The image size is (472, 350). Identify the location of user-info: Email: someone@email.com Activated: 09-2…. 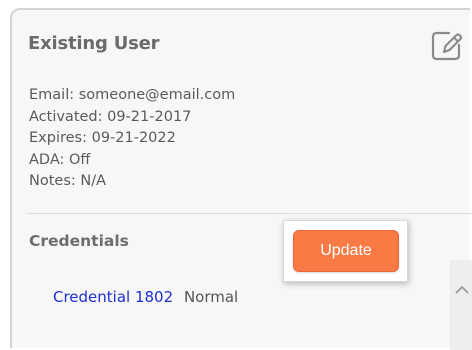
(132, 139).